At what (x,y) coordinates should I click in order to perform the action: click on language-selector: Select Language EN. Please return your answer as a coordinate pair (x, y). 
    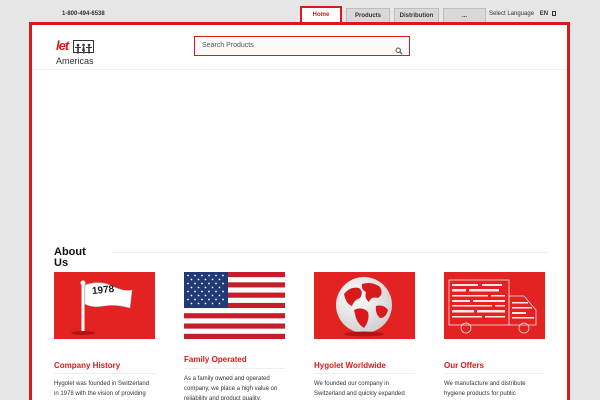
    Looking at the image, I should click on (522, 14).